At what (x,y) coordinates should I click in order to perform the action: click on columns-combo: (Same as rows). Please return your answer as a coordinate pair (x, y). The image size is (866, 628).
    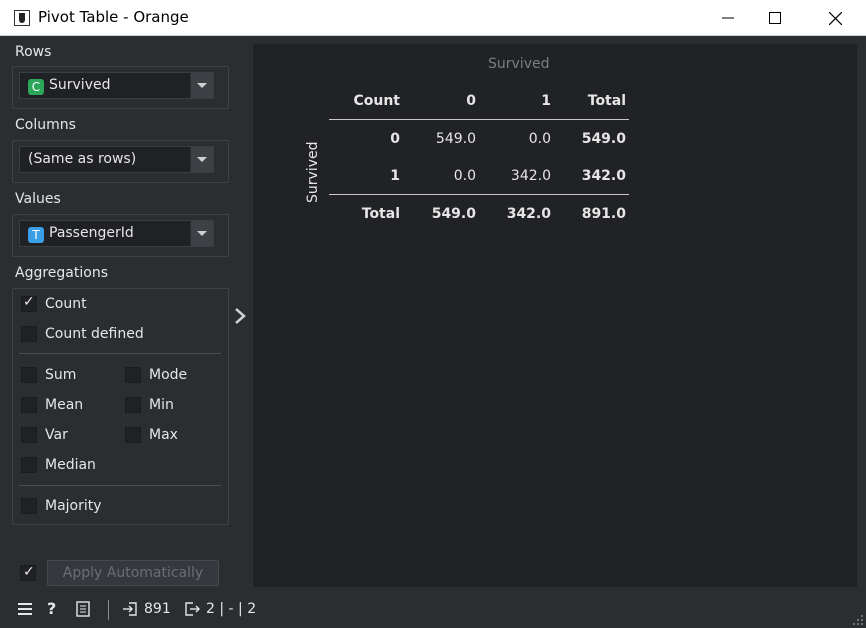
    Looking at the image, I should click on (116, 159).